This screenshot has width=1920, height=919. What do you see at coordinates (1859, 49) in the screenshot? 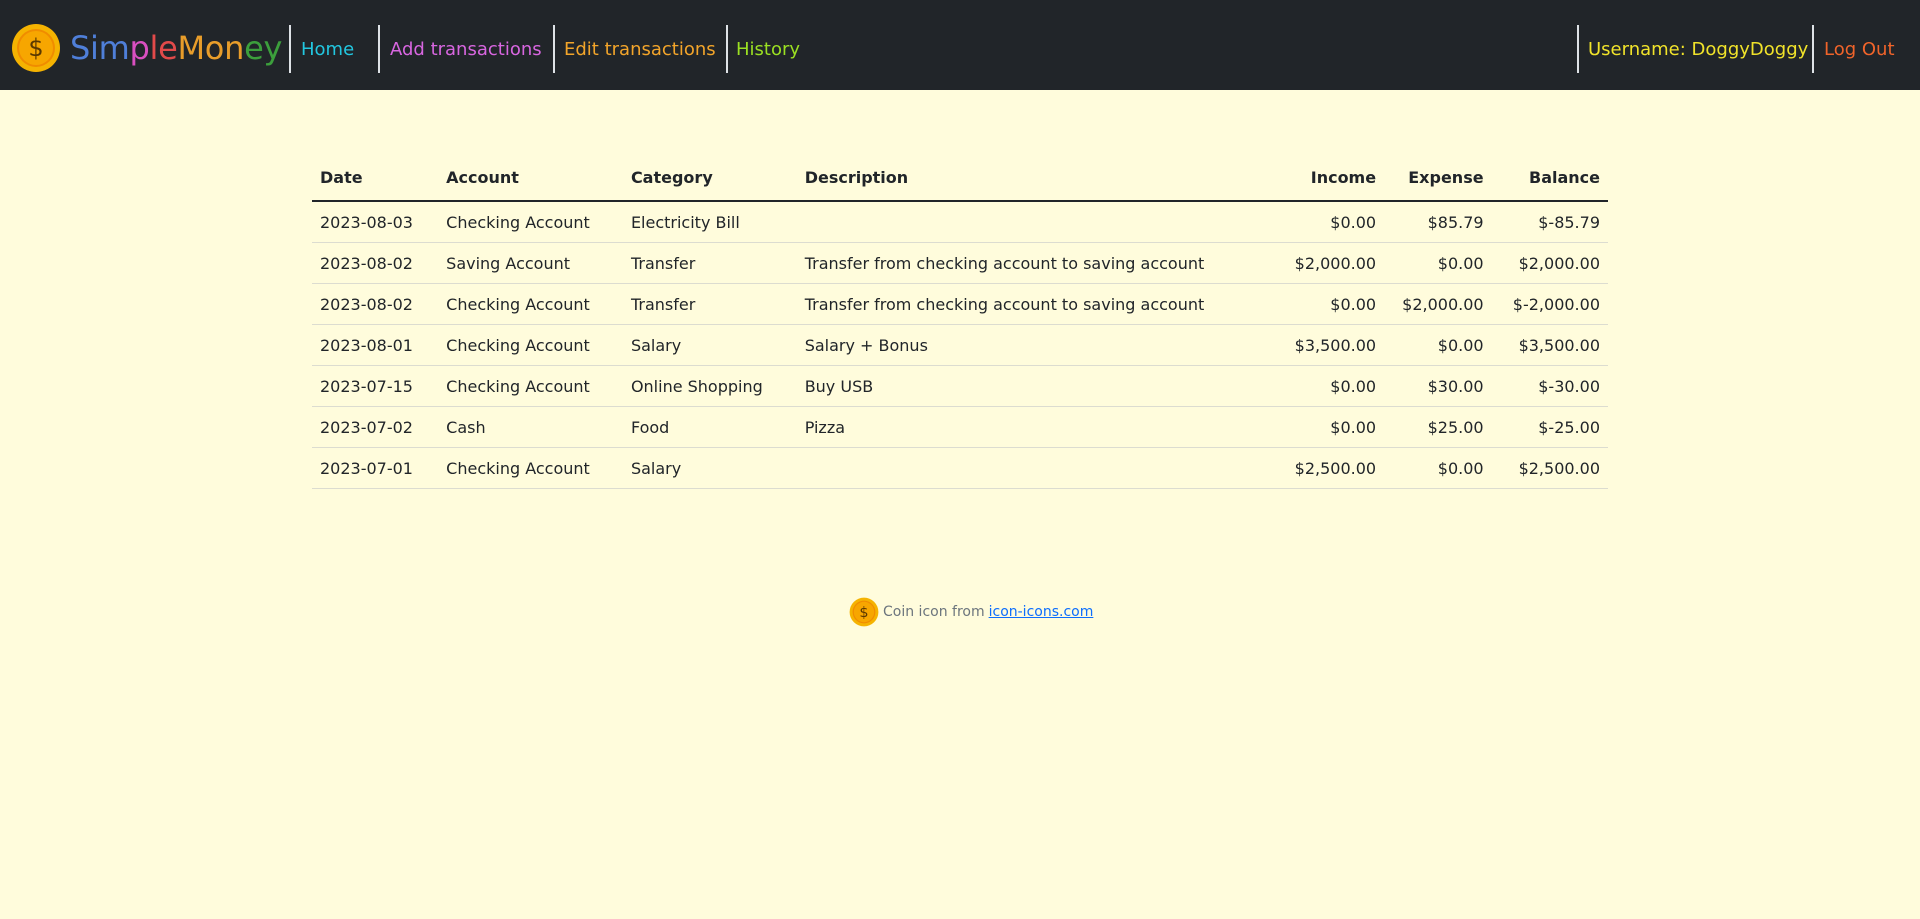
I see `logout-link: Log Out` at bounding box center [1859, 49].